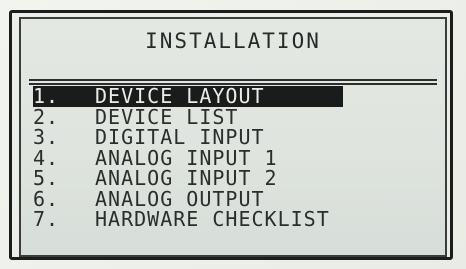 The width and height of the screenshot is (466, 269). What do you see at coordinates (46, 198) in the screenshot?
I see `menu-item-number: 6.` at bounding box center [46, 198].